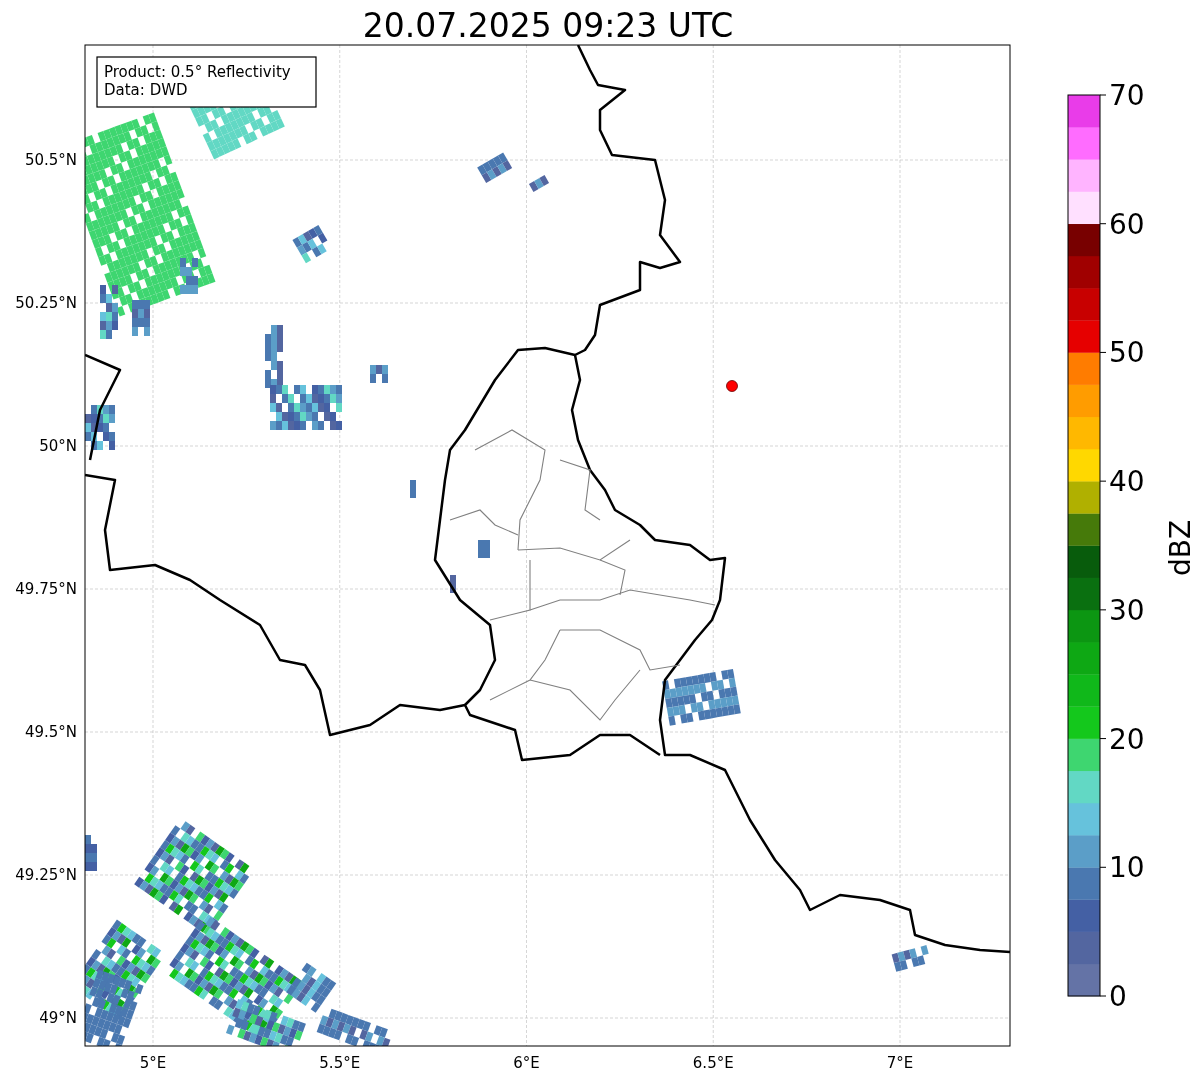 Image resolution: width=1202 pixels, height=1081 pixels. What do you see at coordinates (58, 1018) in the screenshot?
I see `latitude-label: 49°N` at bounding box center [58, 1018].